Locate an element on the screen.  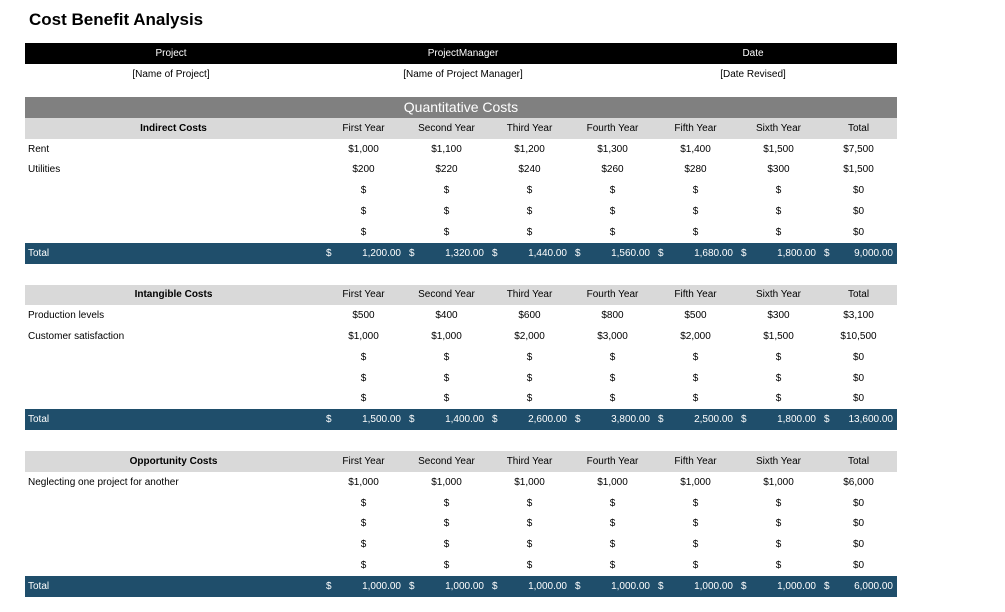
value-cell: $1,100 is located at coordinates (446, 149).